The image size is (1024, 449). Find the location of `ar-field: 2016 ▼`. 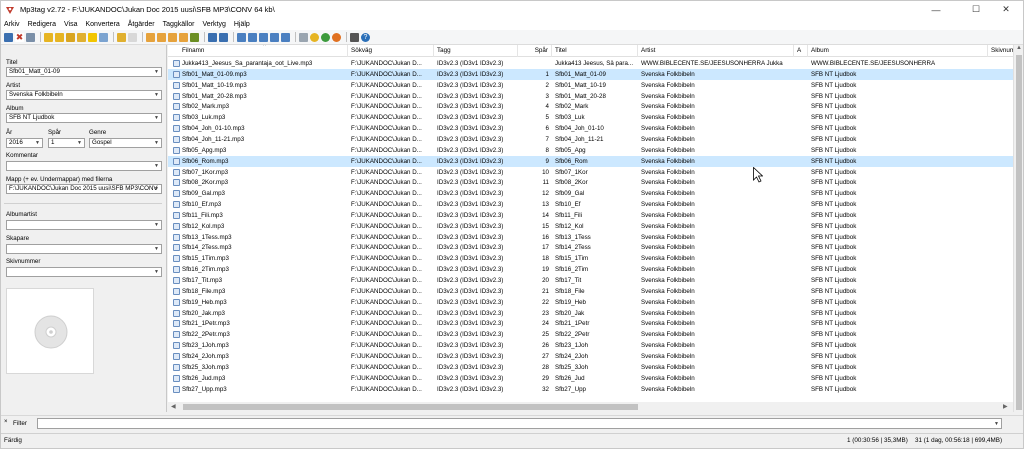

ar-field: 2016 ▼ is located at coordinates (24, 143).